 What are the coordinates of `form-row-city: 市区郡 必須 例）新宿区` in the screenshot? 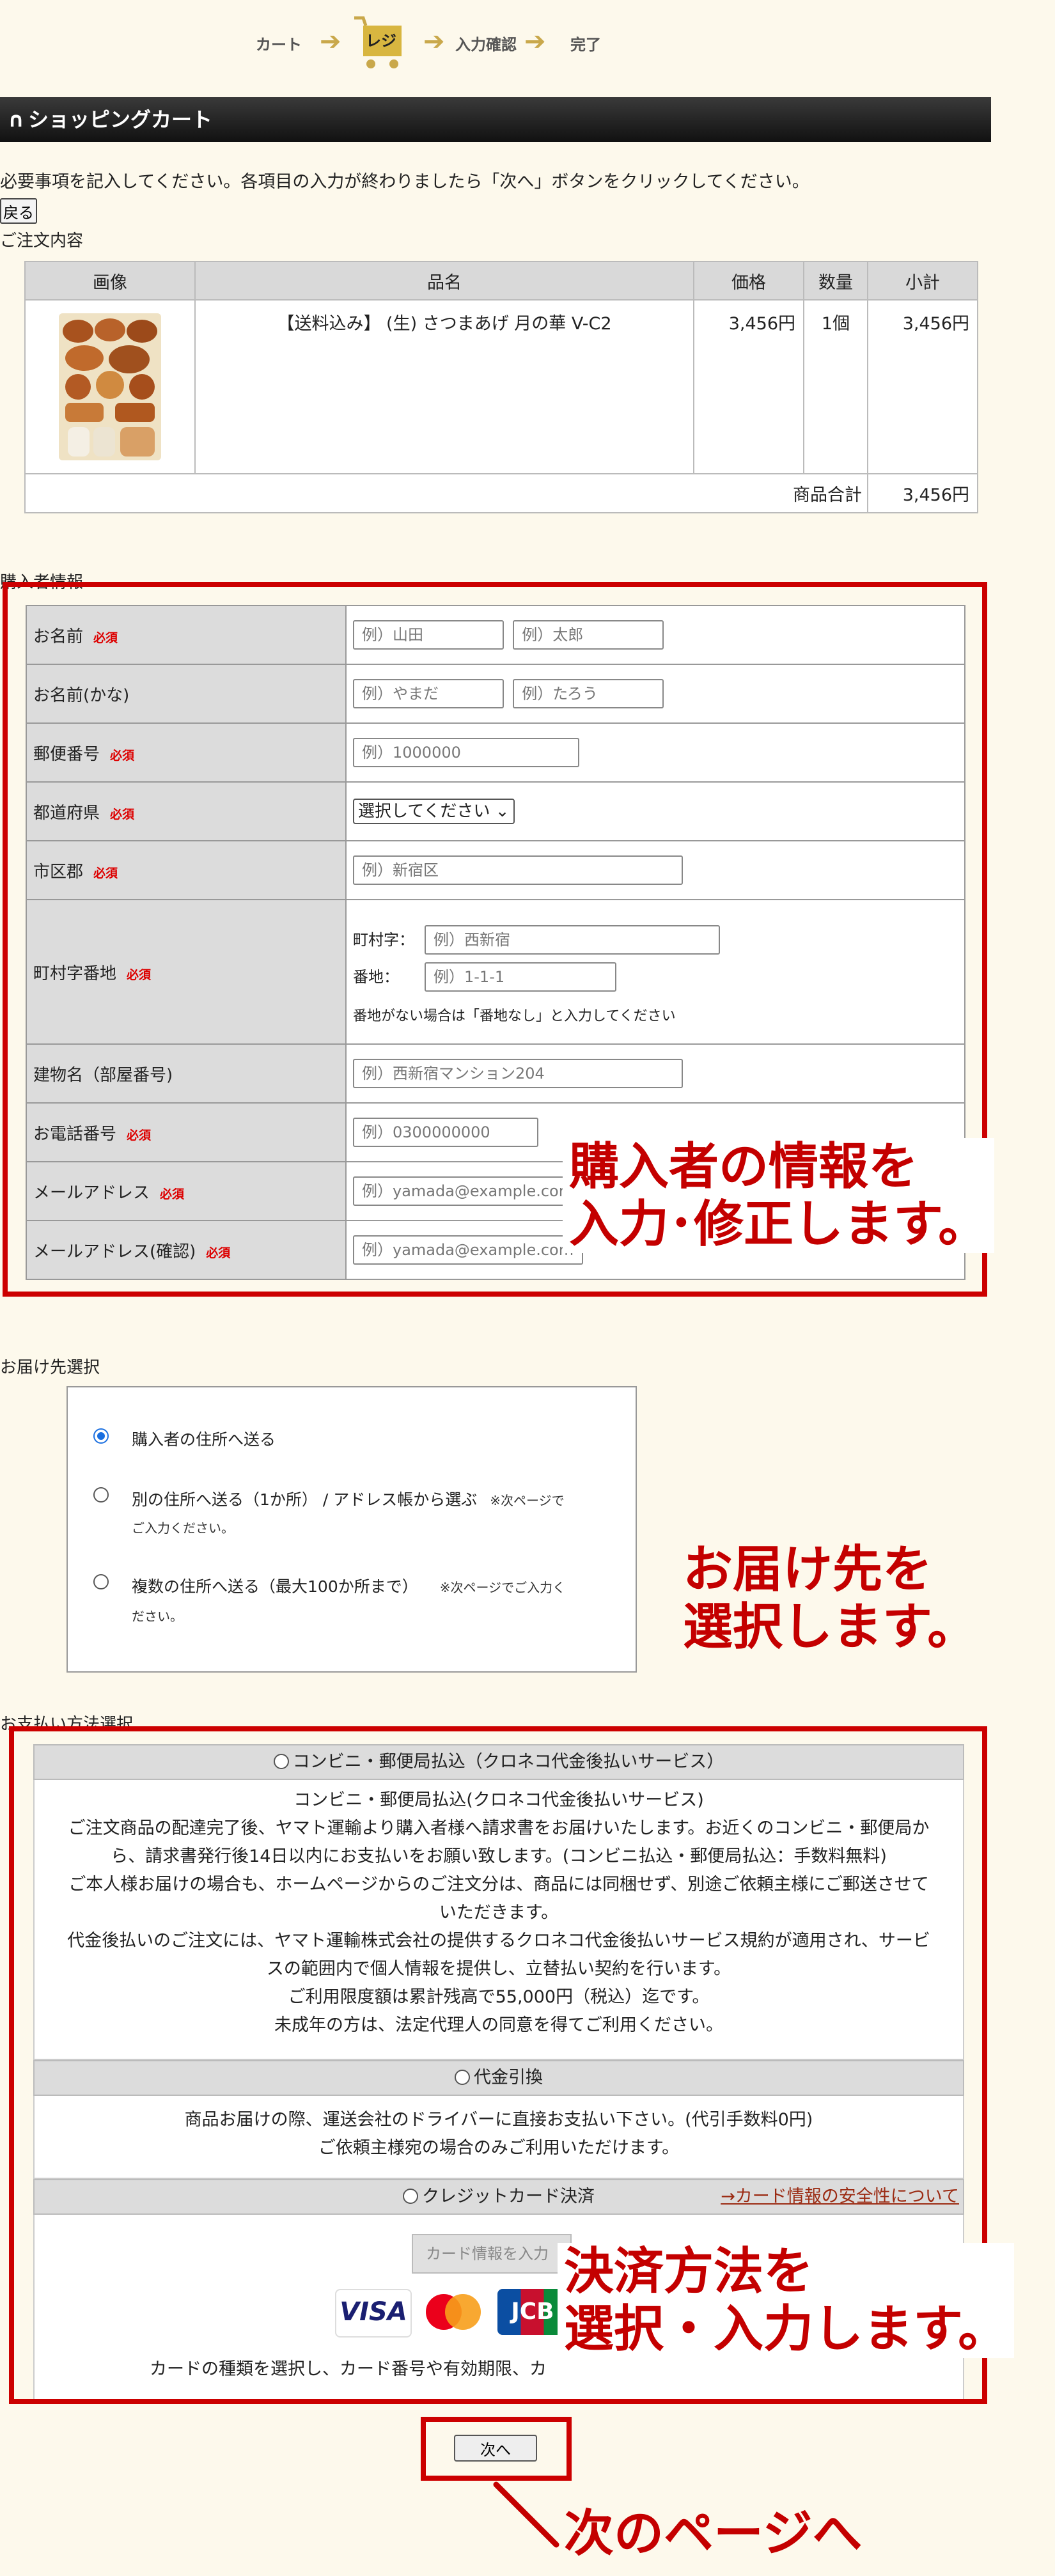 It's located at (495, 870).